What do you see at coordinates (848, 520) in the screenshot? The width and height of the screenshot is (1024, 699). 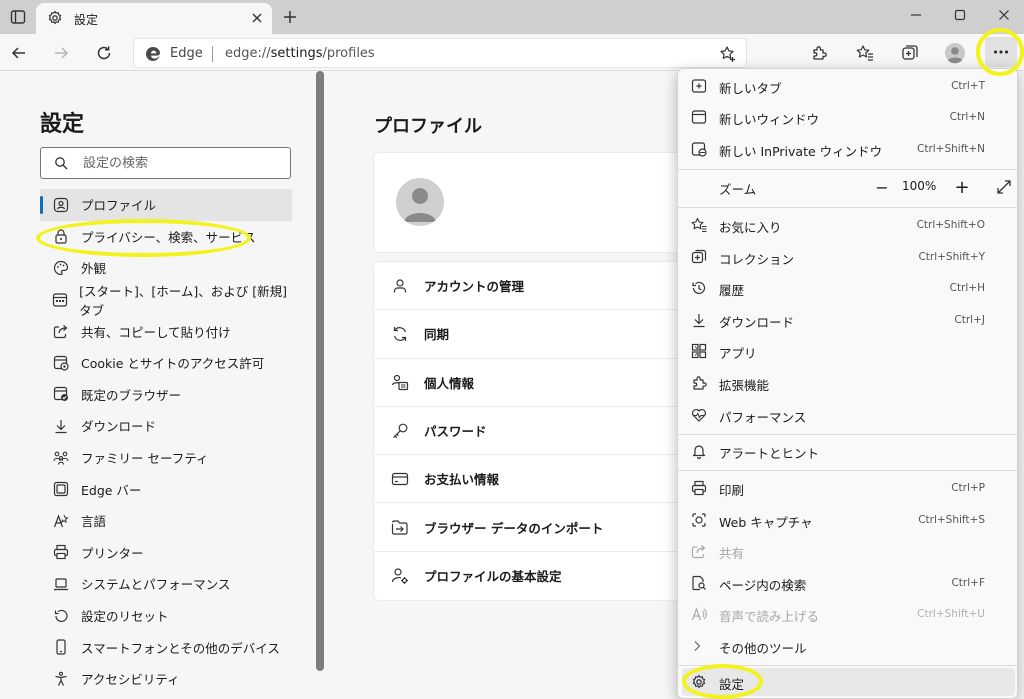 I see `menu-item-web-capture: Web キャプチャ Ctrl+Shift+S` at bounding box center [848, 520].